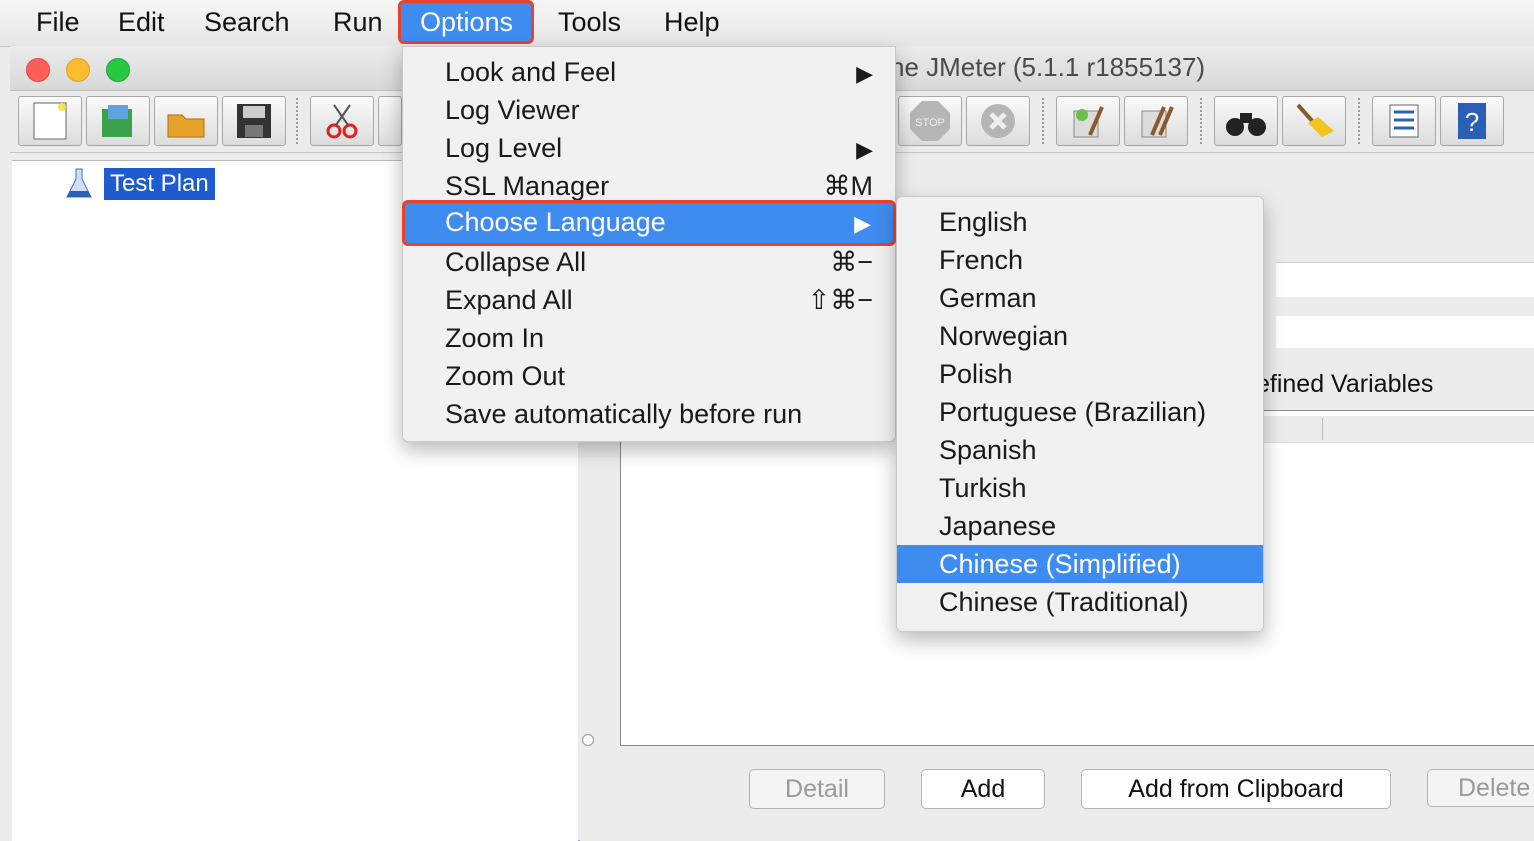  Describe the element at coordinates (1405, 279) in the screenshot. I see `name-field` at that location.